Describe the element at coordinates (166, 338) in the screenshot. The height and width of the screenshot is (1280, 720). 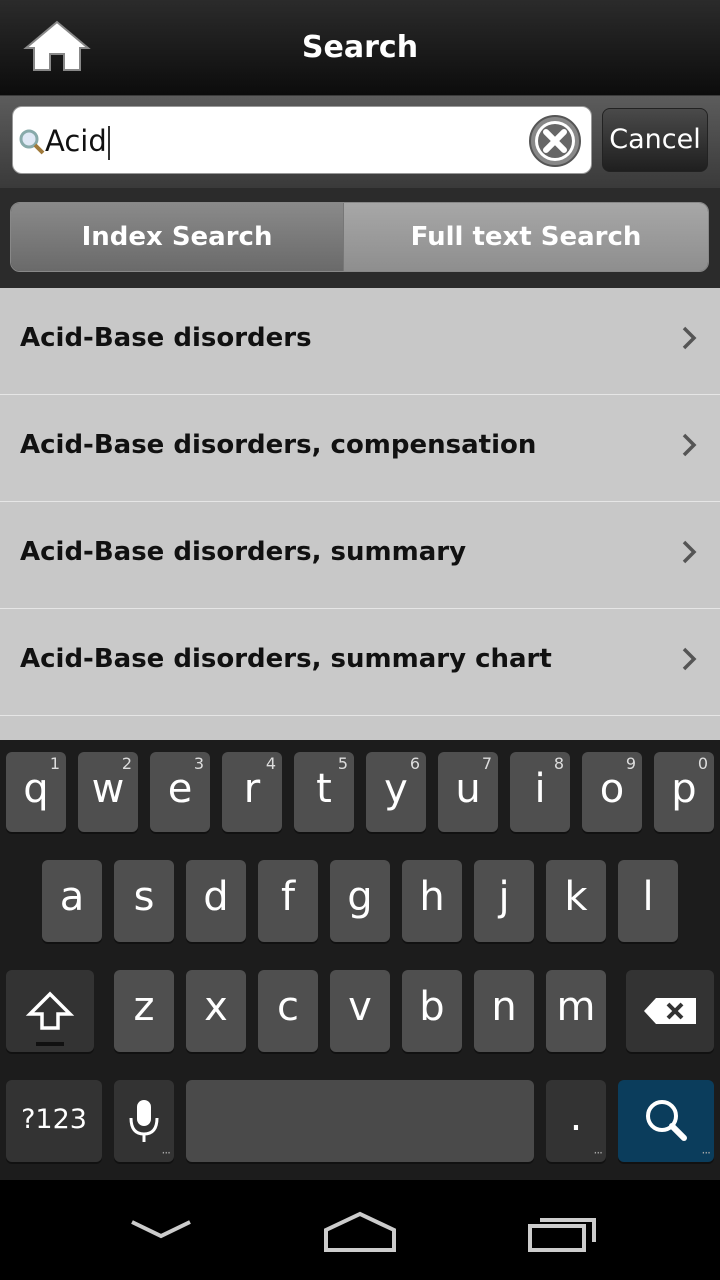
I see `list-item-label: Acid-Base disorders` at that location.